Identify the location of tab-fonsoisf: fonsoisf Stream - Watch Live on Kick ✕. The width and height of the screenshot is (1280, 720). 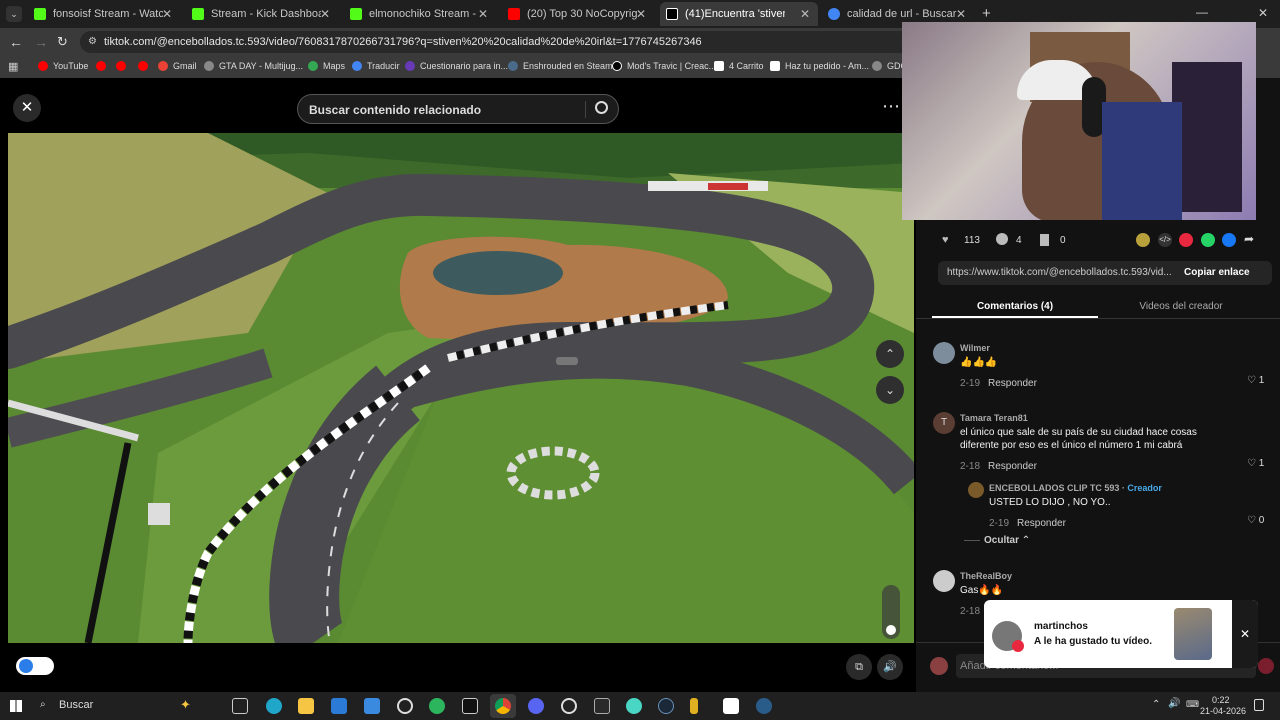
(104, 14).